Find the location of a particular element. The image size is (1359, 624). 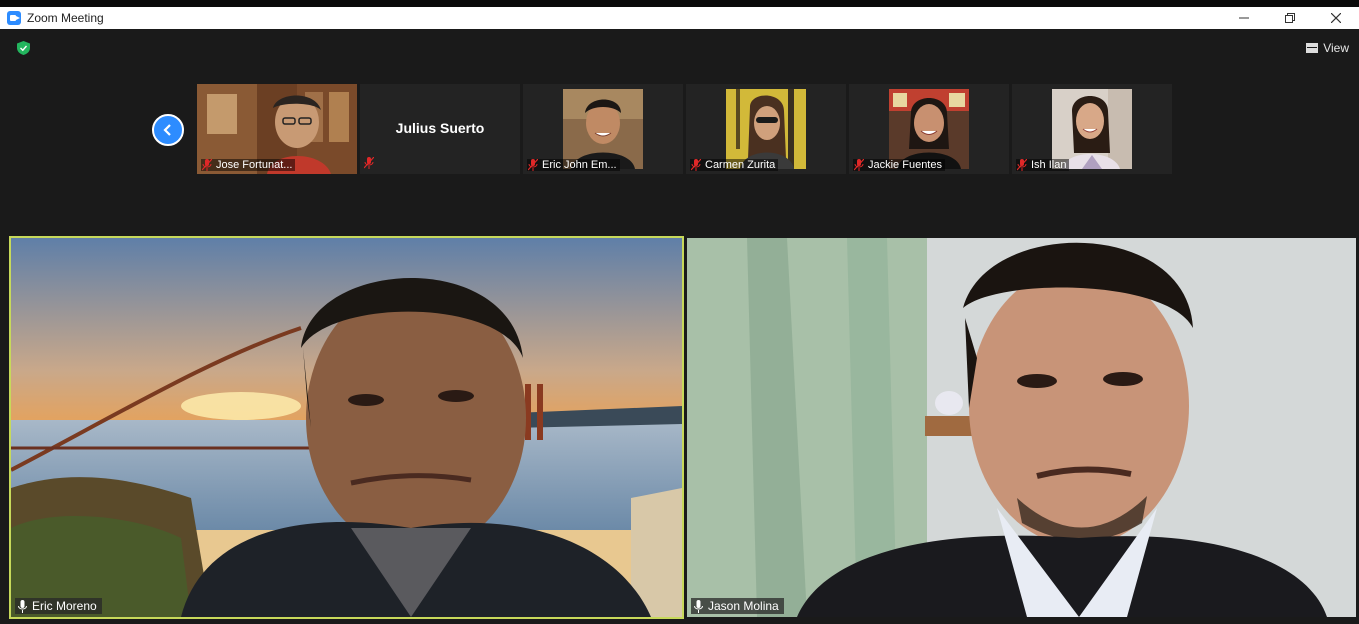

participant-name-tag: Jackie Fuentes is located at coordinates (899, 165).